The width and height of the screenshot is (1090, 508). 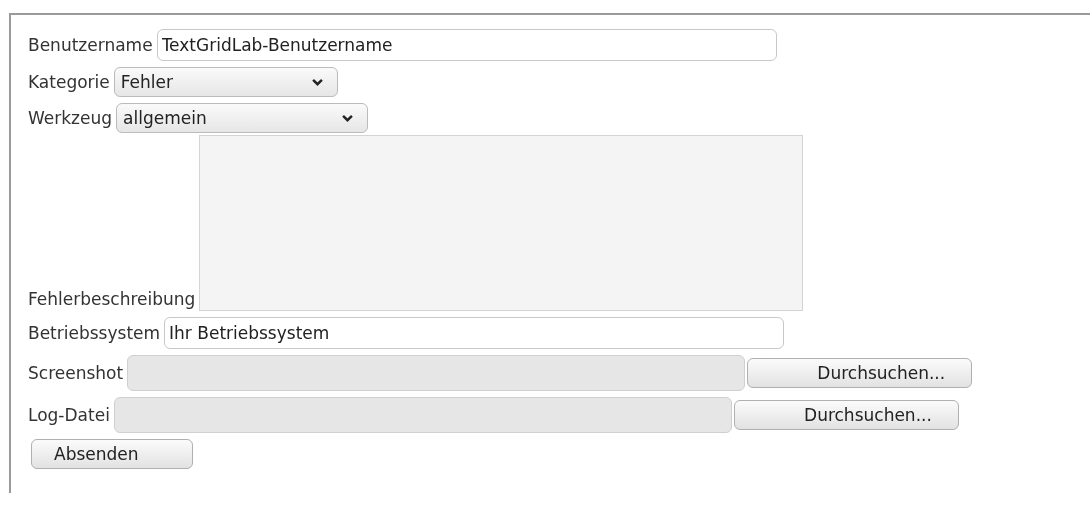 I want to click on submit-button: Absenden, so click(x=112, y=454).